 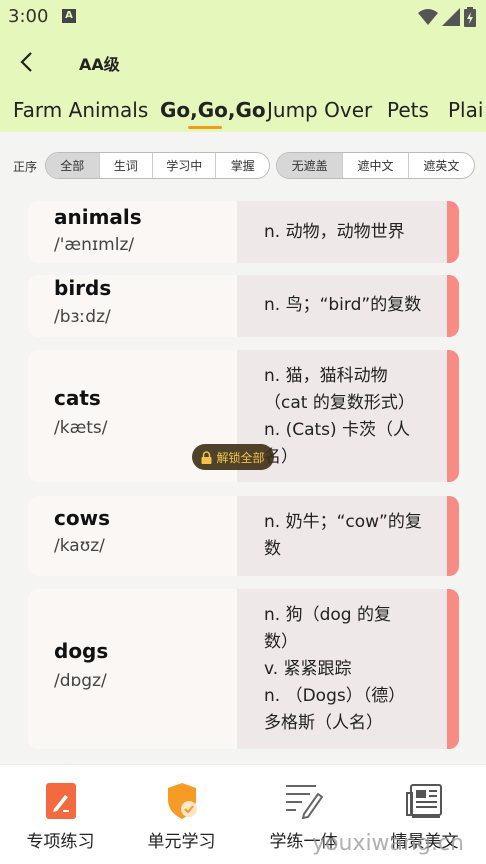 I want to click on word-definition-side: n. 动物，动物世界, so click(x=342, y=232).